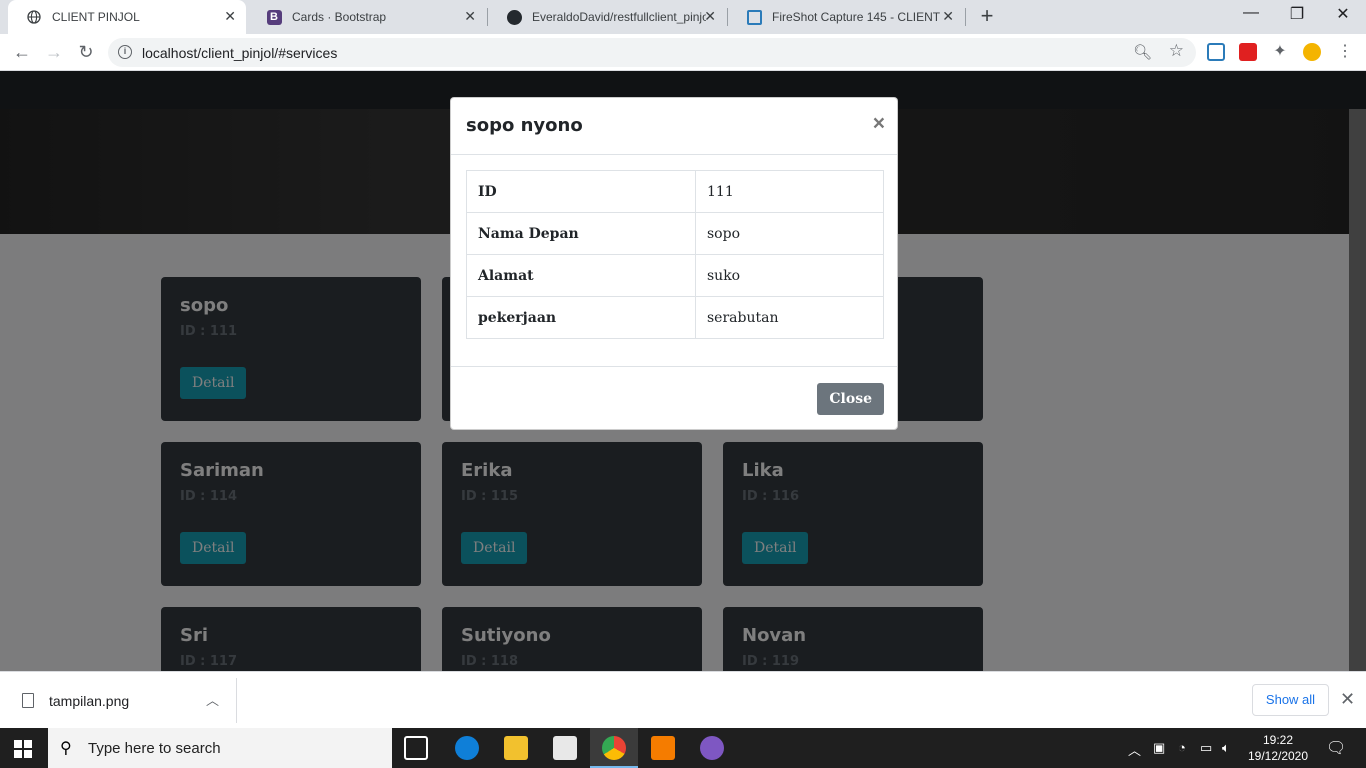 The width and height of the screenshot is (1366, 768). What do you see at coordinates (54, 53) in the screenshot?
I see `forward-icon: →` at bounding box center [54, 53].